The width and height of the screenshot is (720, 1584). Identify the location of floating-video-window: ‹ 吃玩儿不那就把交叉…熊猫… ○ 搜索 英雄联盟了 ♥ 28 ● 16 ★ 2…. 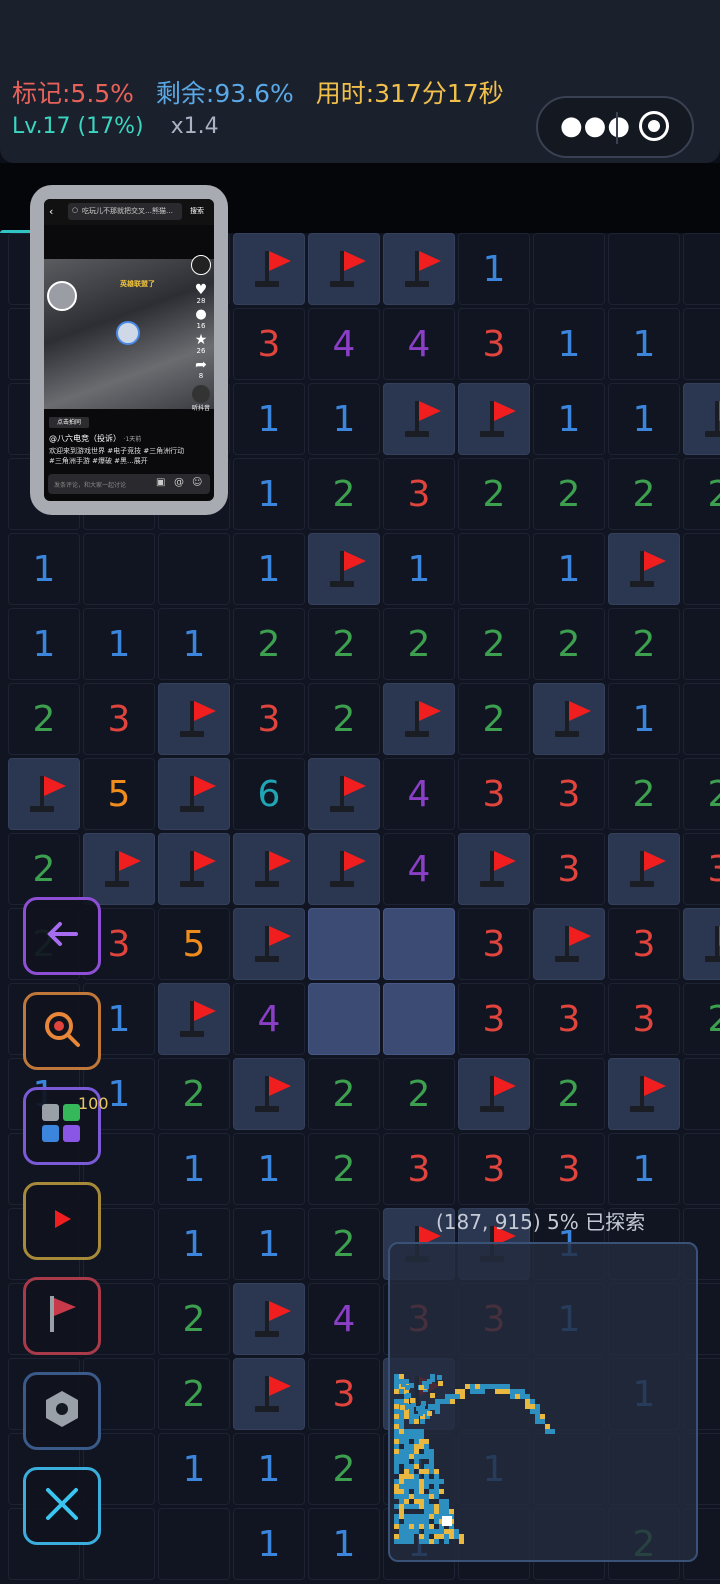
(129, 350).